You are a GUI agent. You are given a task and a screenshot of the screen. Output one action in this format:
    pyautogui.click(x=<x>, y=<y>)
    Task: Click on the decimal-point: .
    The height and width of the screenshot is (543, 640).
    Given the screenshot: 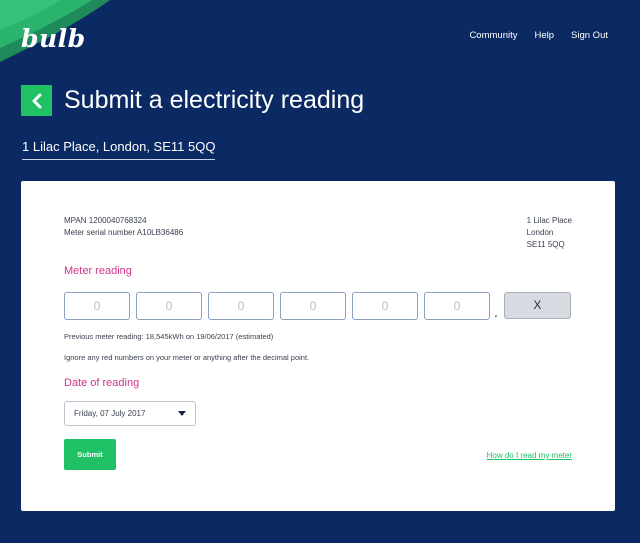 What is the action you would take?
    pyautogui.click(x=496, y=312)
    